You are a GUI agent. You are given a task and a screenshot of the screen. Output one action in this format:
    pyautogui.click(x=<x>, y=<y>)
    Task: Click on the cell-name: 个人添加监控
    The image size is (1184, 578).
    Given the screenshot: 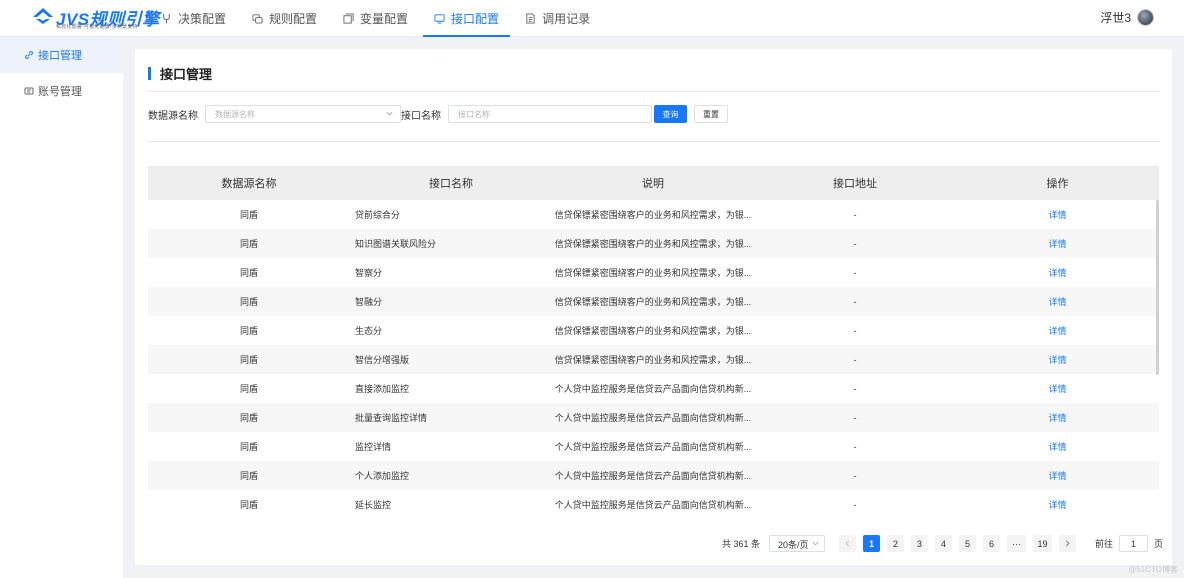 What is the action you would take?
    pyautogui.click(x=382, y=476)
    